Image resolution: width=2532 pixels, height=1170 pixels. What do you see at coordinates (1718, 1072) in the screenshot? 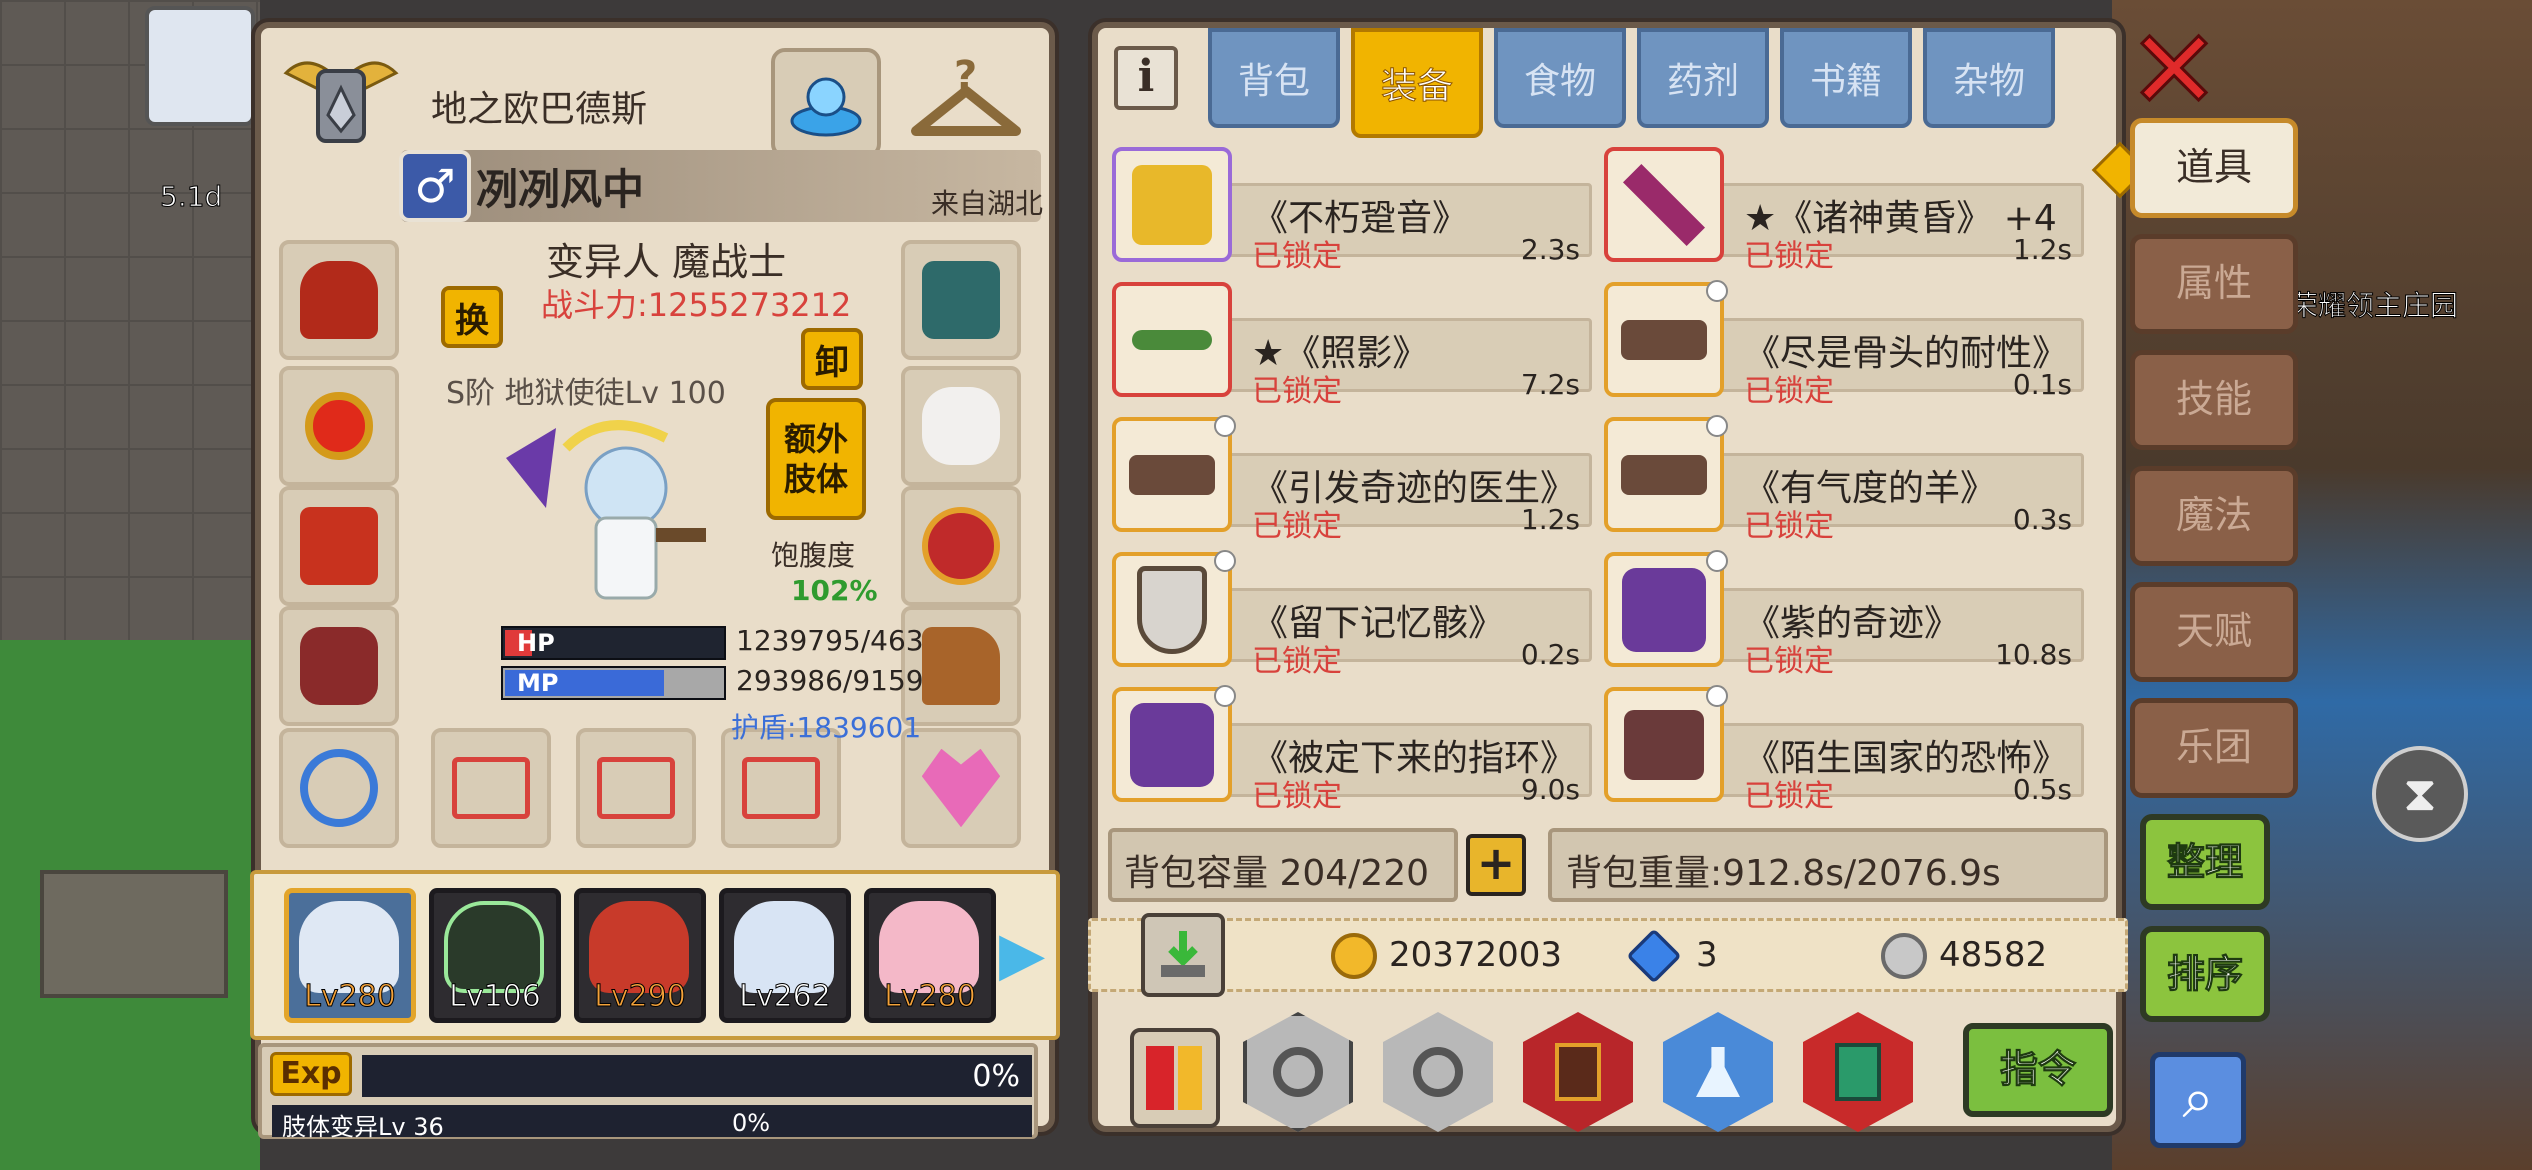
I see `alchemy-button` at bounding box center [1718, 1072].